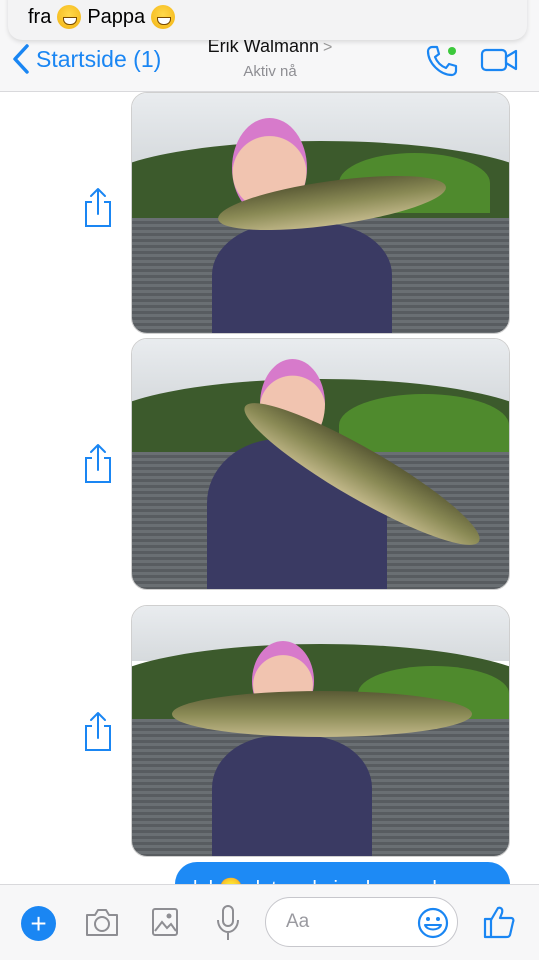 The height and width of the screenshot is (960, 539). What do you see at coordinates (21, 59) in the screenshot?
I see `back-chevron-icon` at bounding box center [21, 59].